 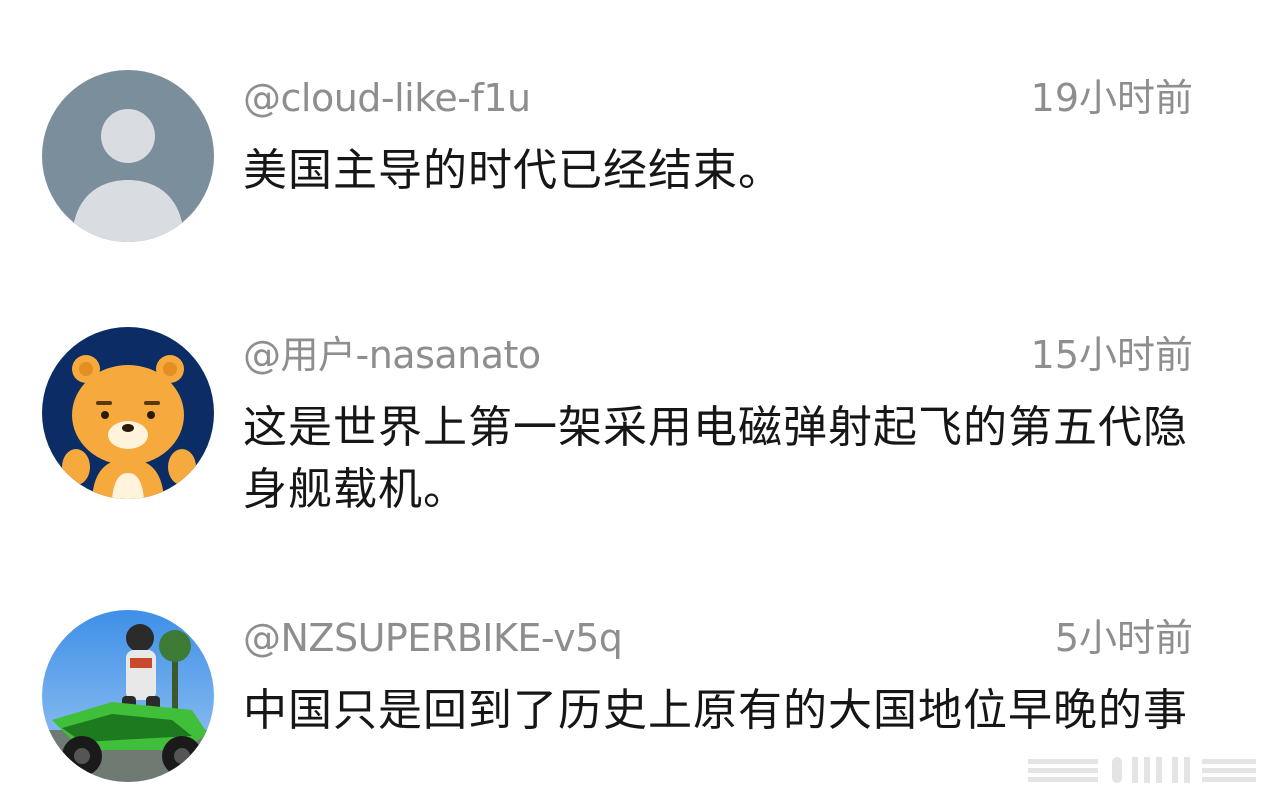 What do you see at coordinates (715, 458) in the screenshot?
I see `comment-text: 这是世界上第一架采用电磁弹射起飞的第五代隐身舰载机。` at bounding box center [715, 458].